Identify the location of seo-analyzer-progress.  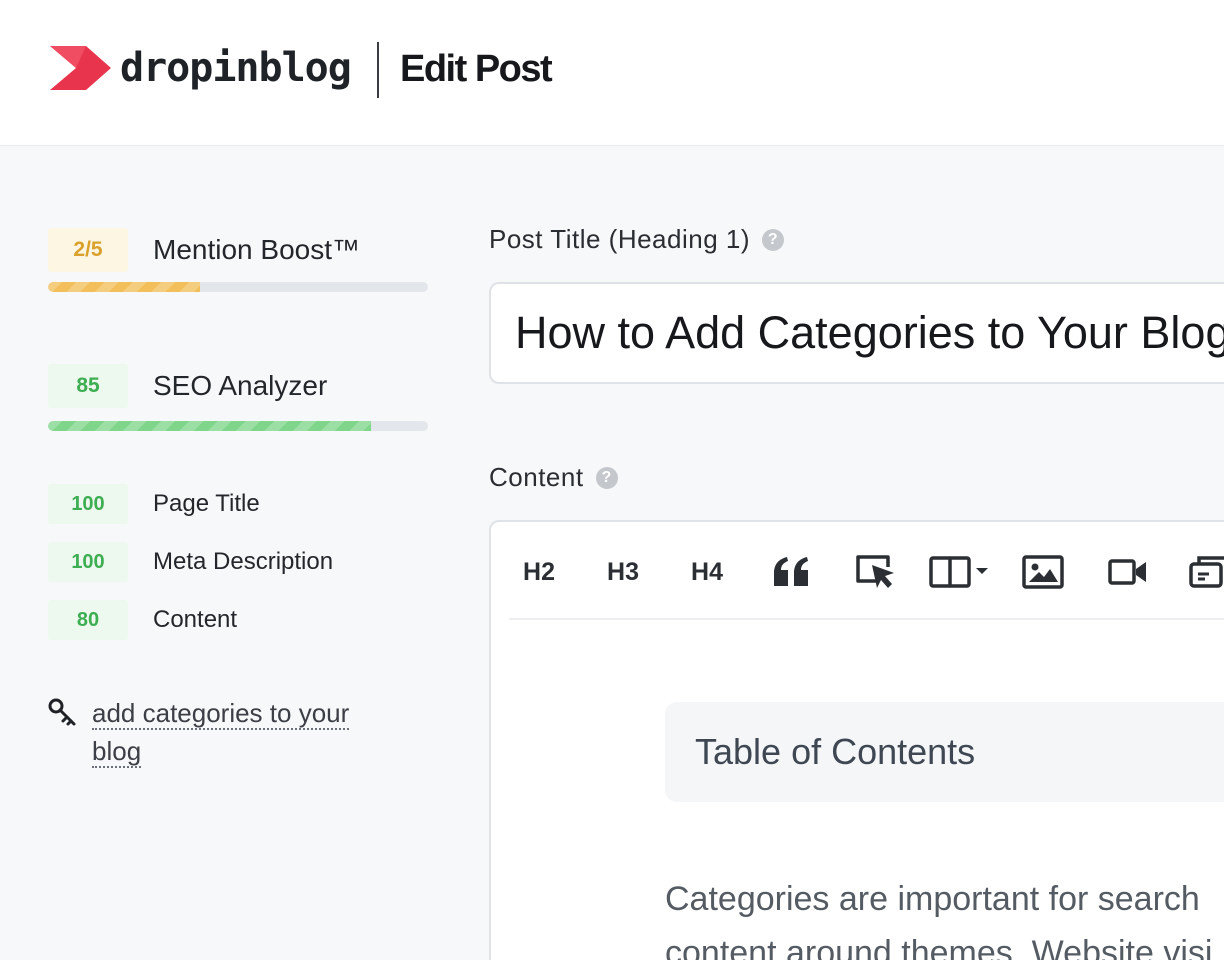
(238, 426).